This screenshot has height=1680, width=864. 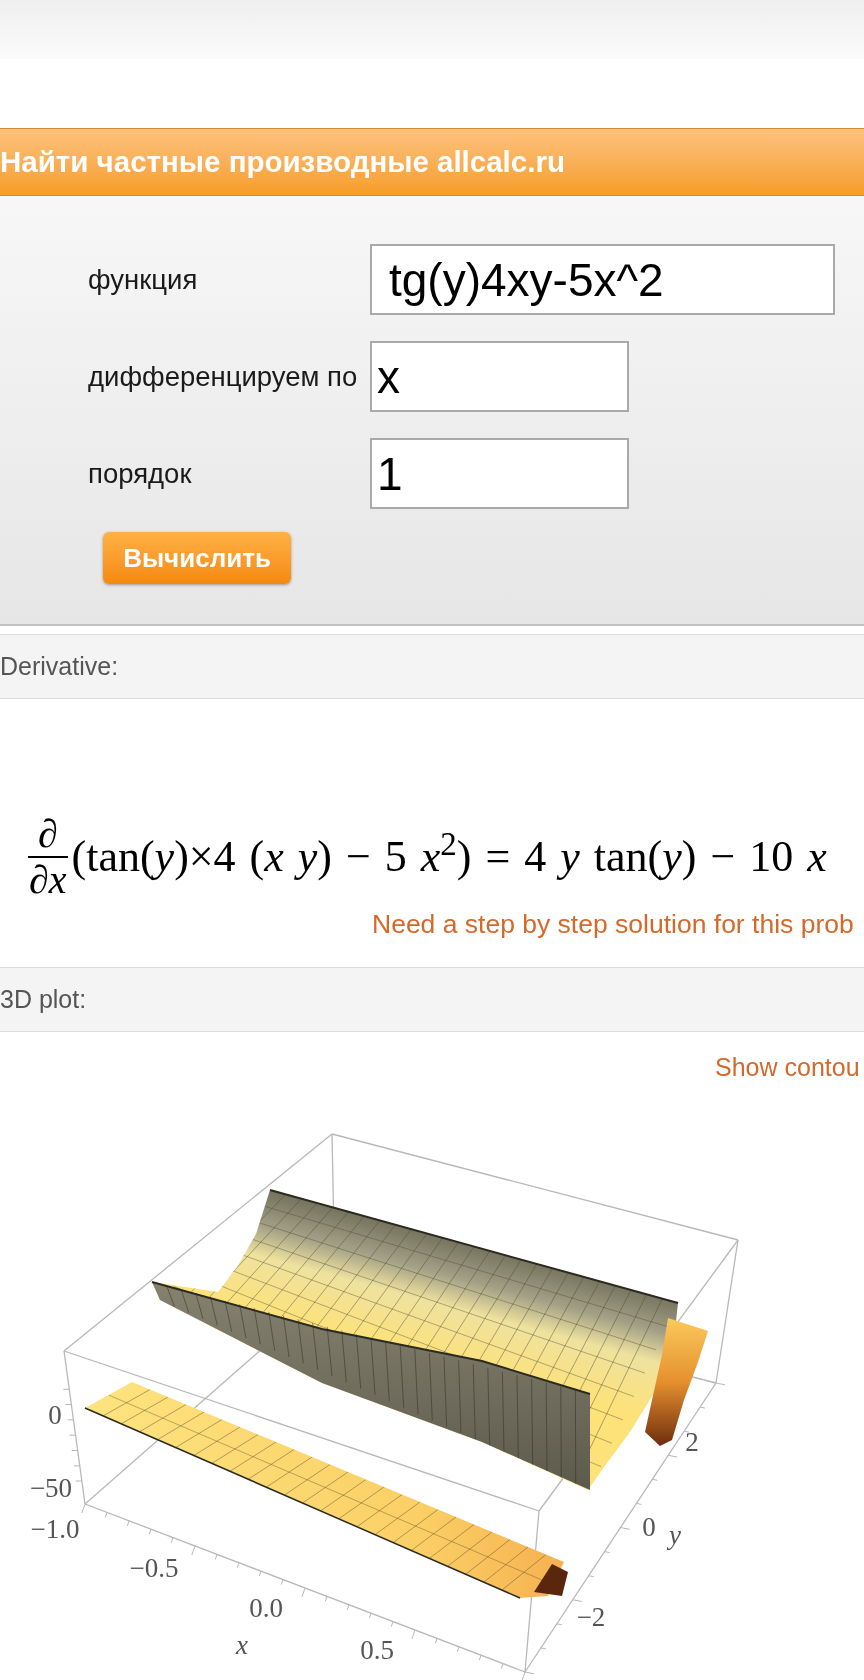 What do you see at coordinates (154, 1568) in the screenshot?
I see `x-tick-label: −0.5` at bounding box center [154, 1568].